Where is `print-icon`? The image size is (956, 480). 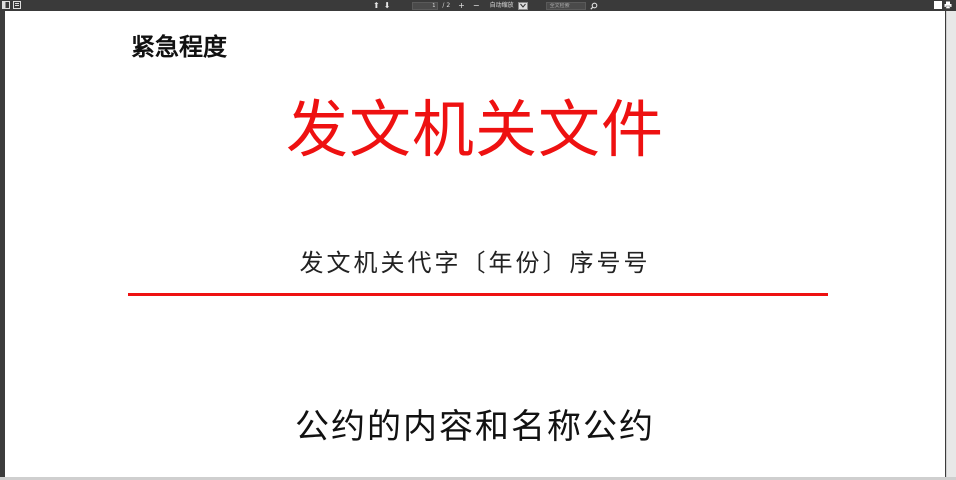 print-icon is located at coordinates (948, 5).